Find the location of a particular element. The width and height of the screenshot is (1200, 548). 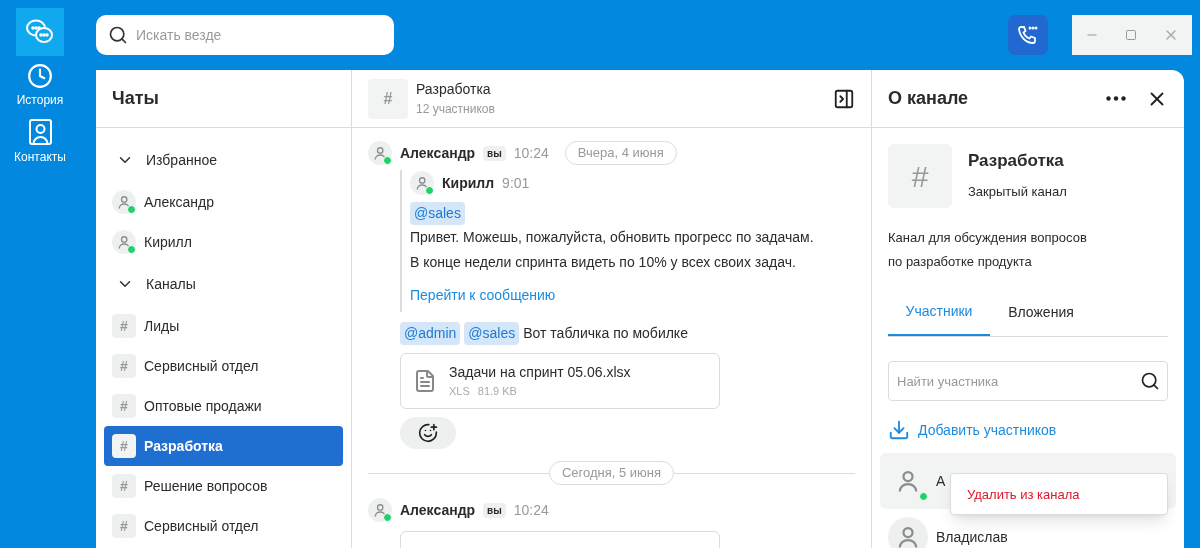

message-text: Привет. Можешь, пожалуйста, обновить прогресс по задачам. is located at coordinates (612, 237).